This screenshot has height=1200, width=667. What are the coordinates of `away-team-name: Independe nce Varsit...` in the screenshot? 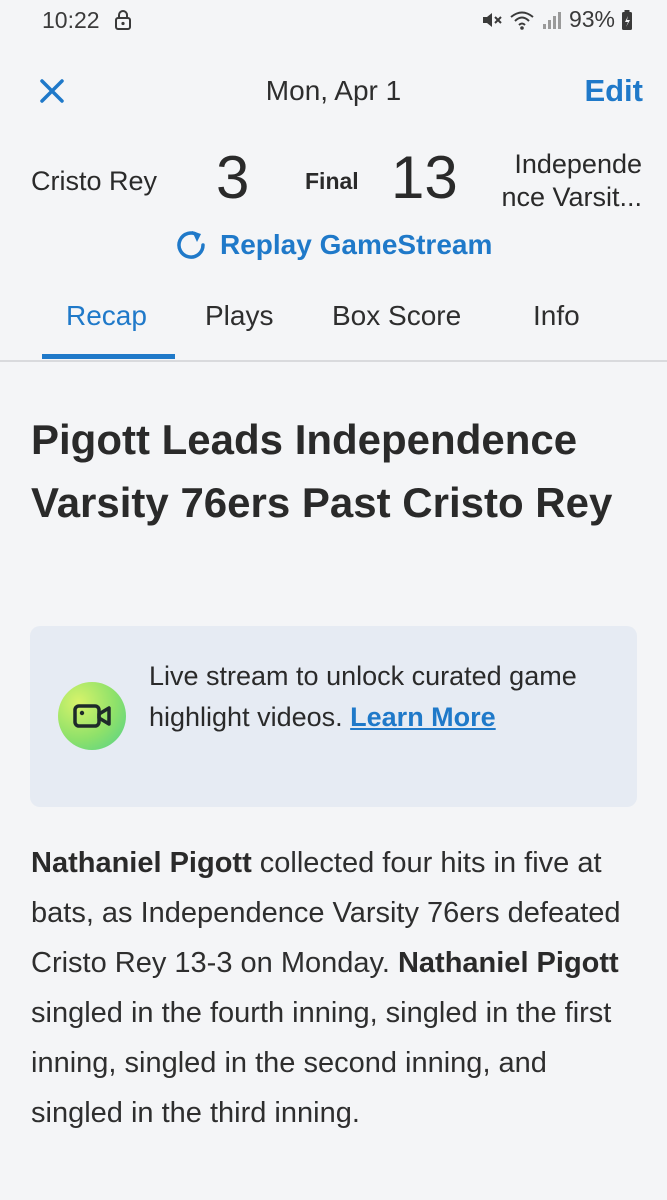 It's located at (557, 181).